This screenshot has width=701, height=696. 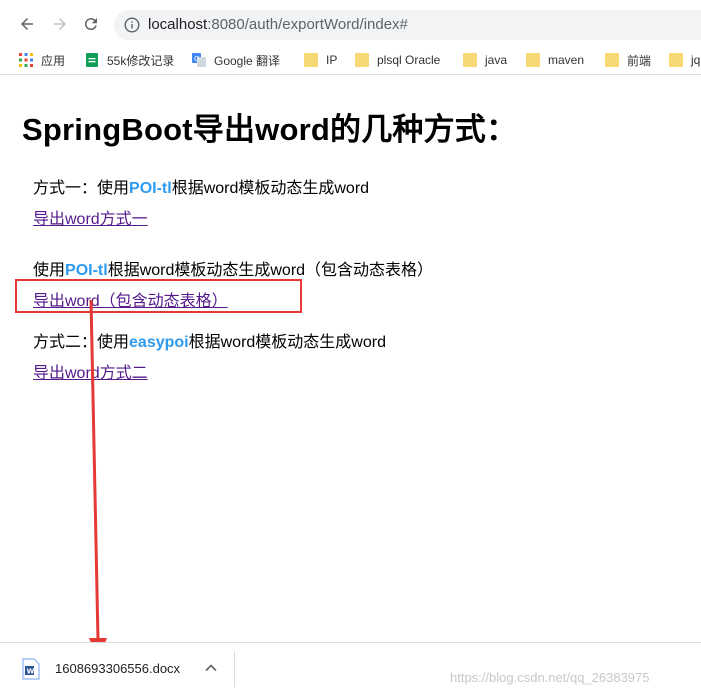 What do you see at coordinates (247, 60) in the screenshot?
I see `bookmark-label: Google 翻译` at bounding box center [247, 60].